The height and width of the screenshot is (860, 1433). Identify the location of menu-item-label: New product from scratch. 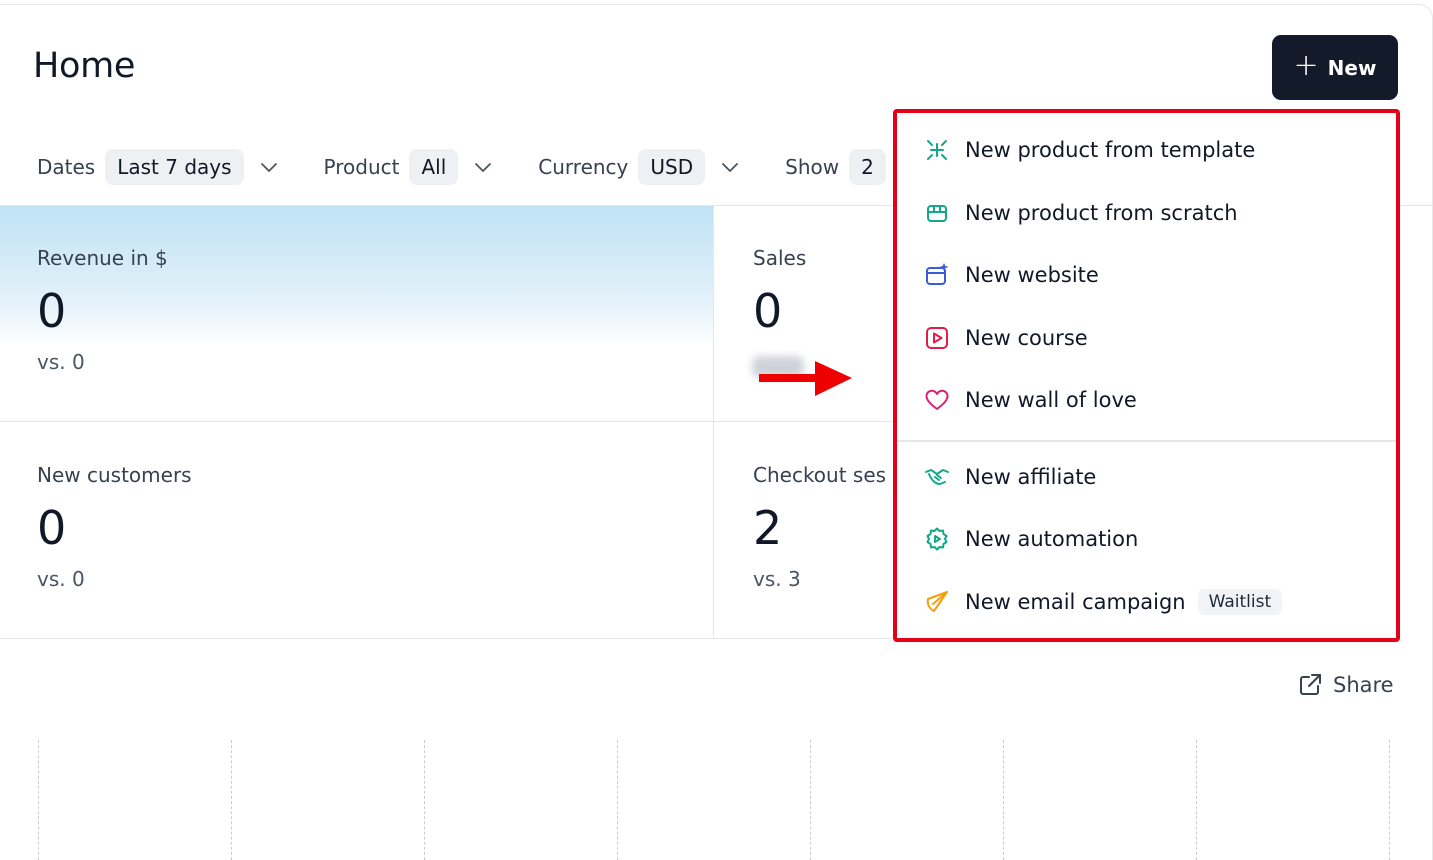
(1101, 213).